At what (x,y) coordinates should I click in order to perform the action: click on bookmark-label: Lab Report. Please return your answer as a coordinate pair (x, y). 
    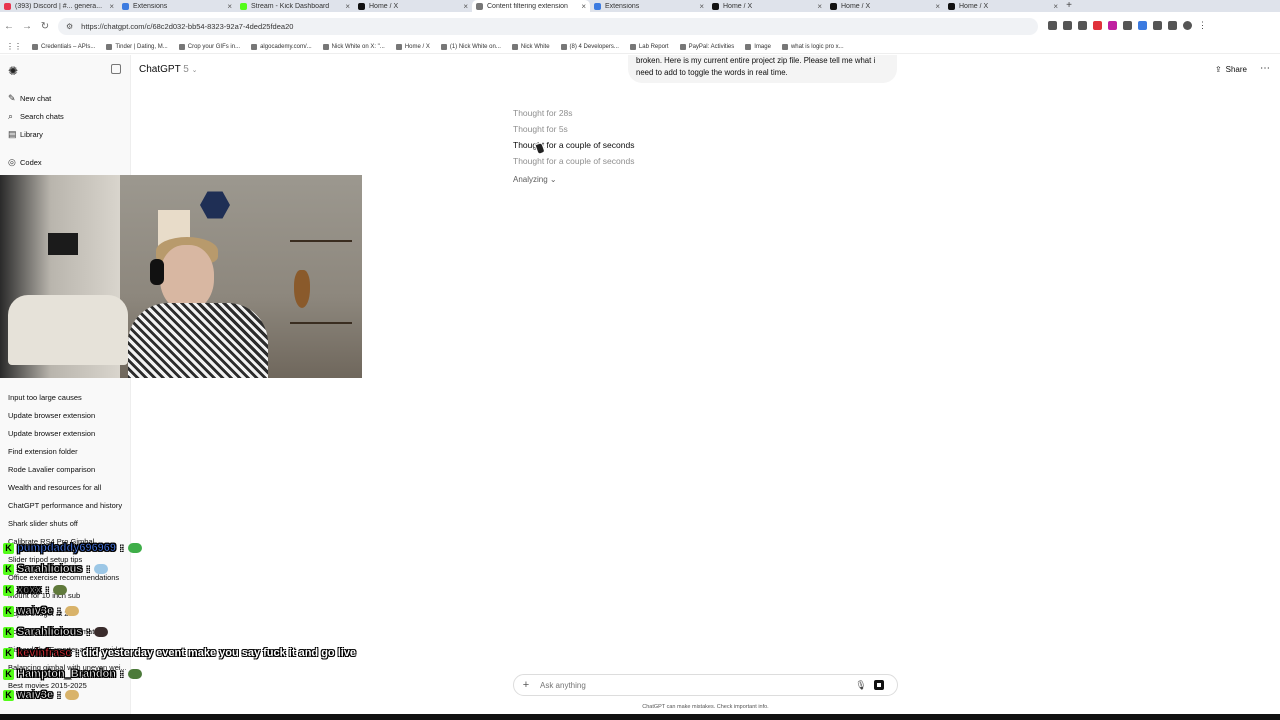
    Looking at the image, I should click on (653, 46).